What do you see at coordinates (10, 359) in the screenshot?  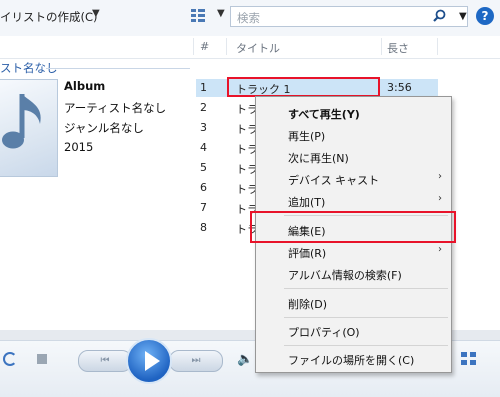 I see `repeat-icon` at bounding box center [10, 359].